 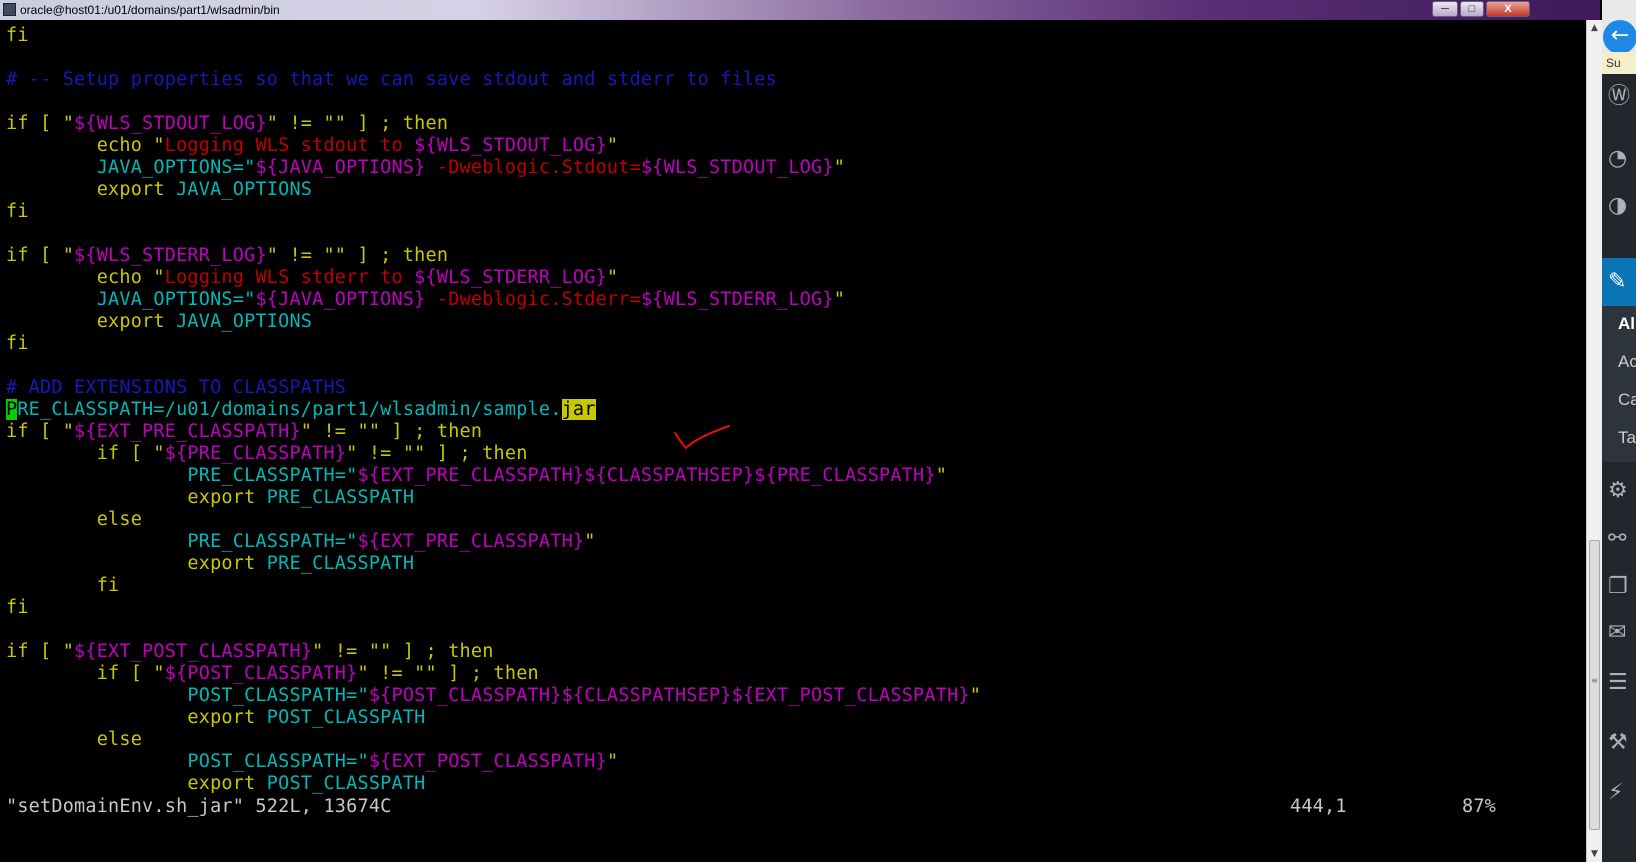 What do you see at coordinates (12, 409) in the screenshot?
I see `vim-cursor: P` at bounding box center [12, 409].